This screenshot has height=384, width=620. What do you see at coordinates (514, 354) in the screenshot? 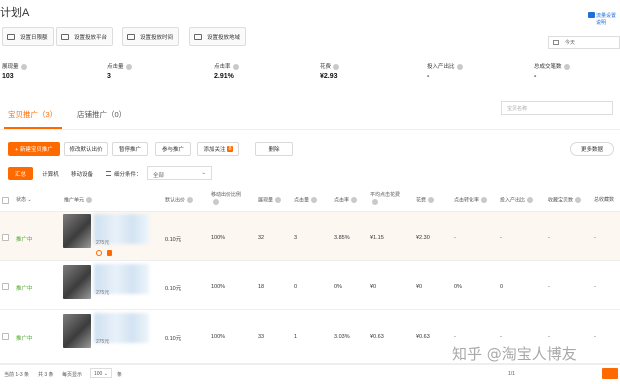
I see `zhihu-watermark: 知乎 @淘宝人博友` at bounding box center [514, 354].